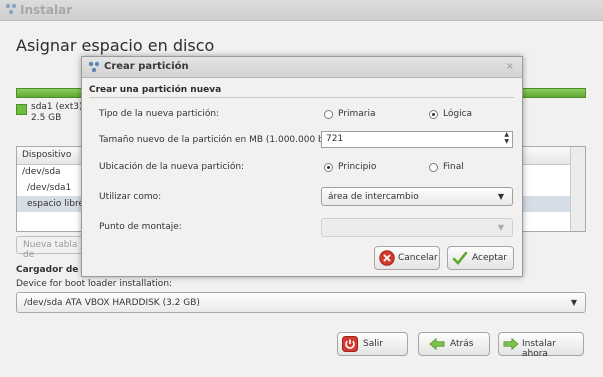 This screenshot has height=377, width=603. What do you see at coordinates (457, 114) in the screenshot?
I see `type-logical-label: Lógica` at bounding box center [457, 114].